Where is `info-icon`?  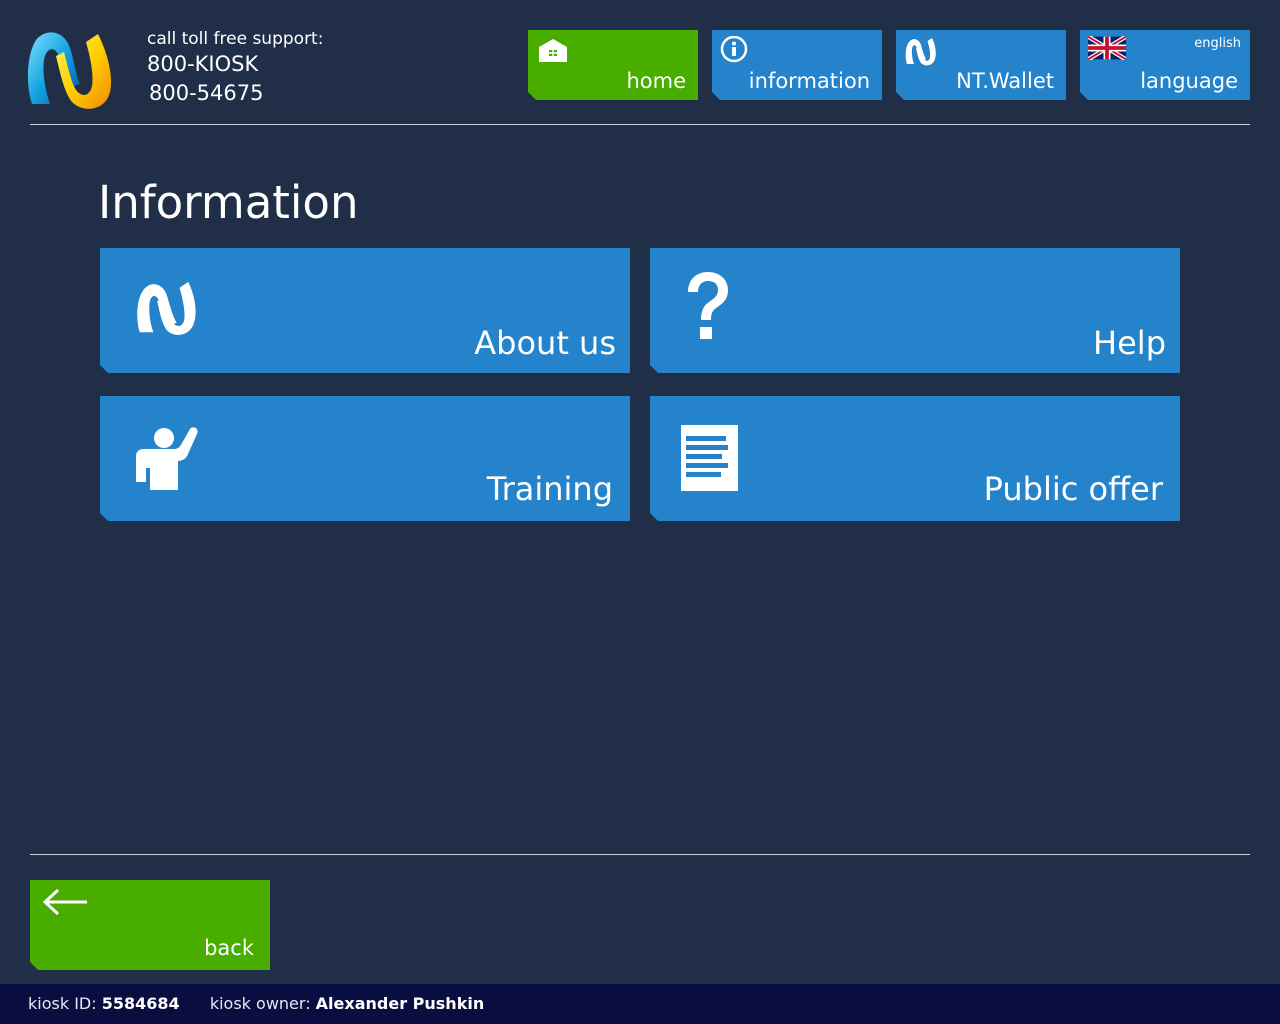
info-icon is located at coordinates (736, 54).